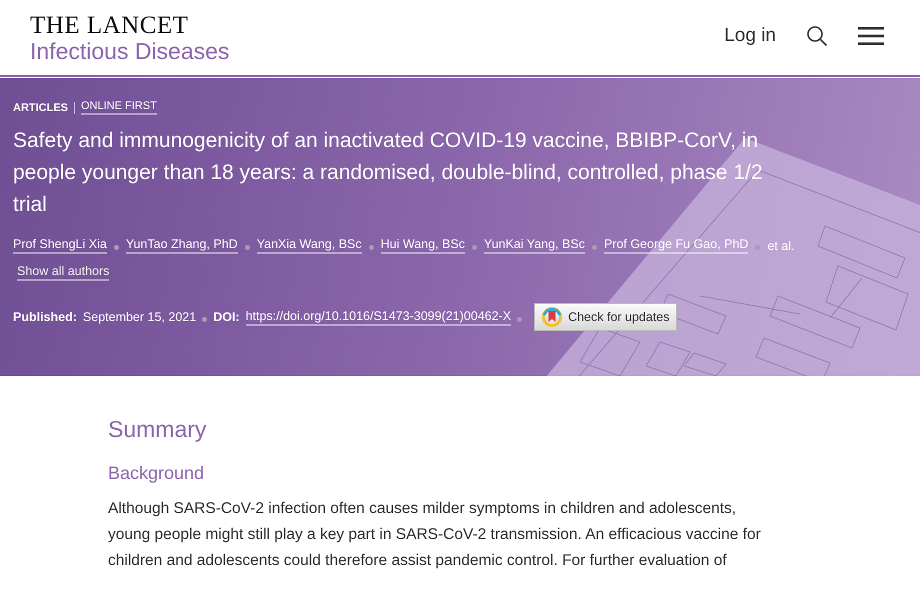 This screenshot has height=594, width=920. Describe the element at coordinates (60, 245) in the screenshot. I see `author-link: Prof ShengLi Xia` at that location.